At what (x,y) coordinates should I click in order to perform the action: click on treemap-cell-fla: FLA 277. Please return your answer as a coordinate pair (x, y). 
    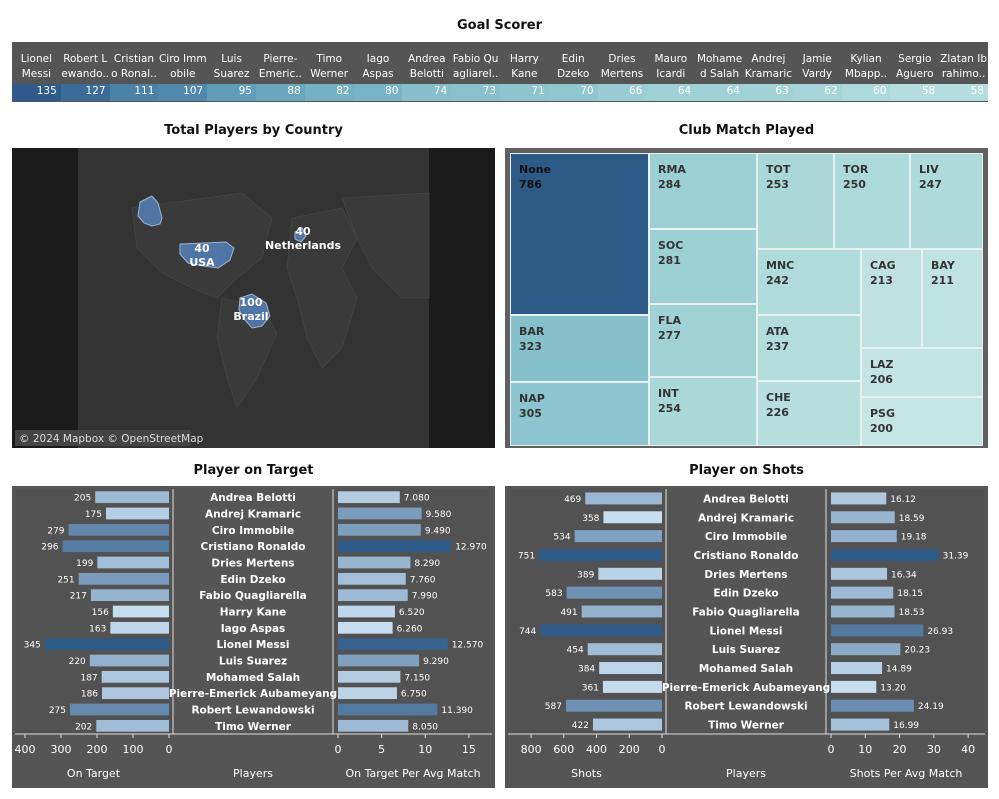
    Looking at the image, I should click on (703, 340).